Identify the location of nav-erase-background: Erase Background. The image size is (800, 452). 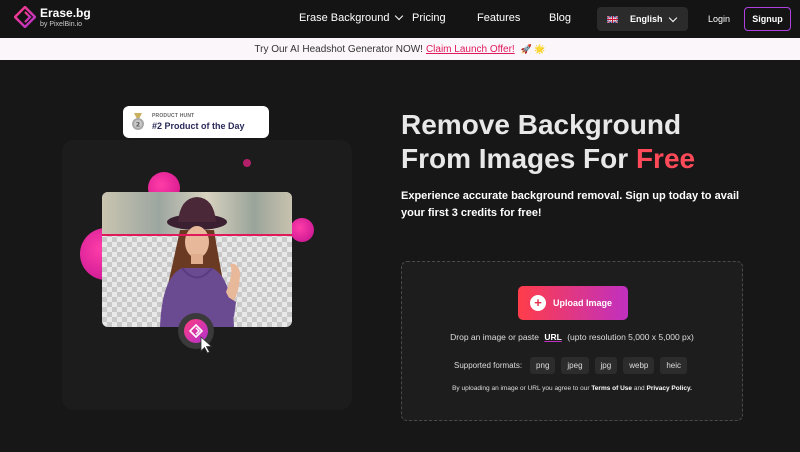
(351, 17).